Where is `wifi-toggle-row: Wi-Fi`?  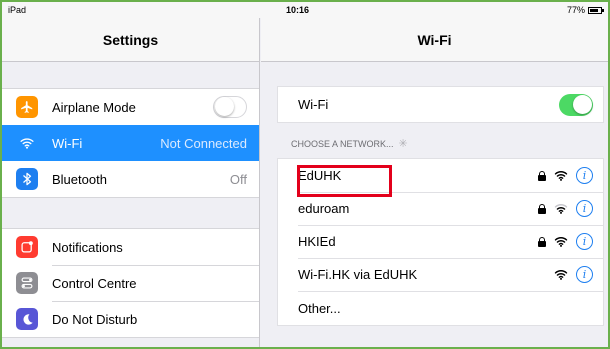 wifi-toggle-row: Wi-Fi is located at coordinates (440, 104).